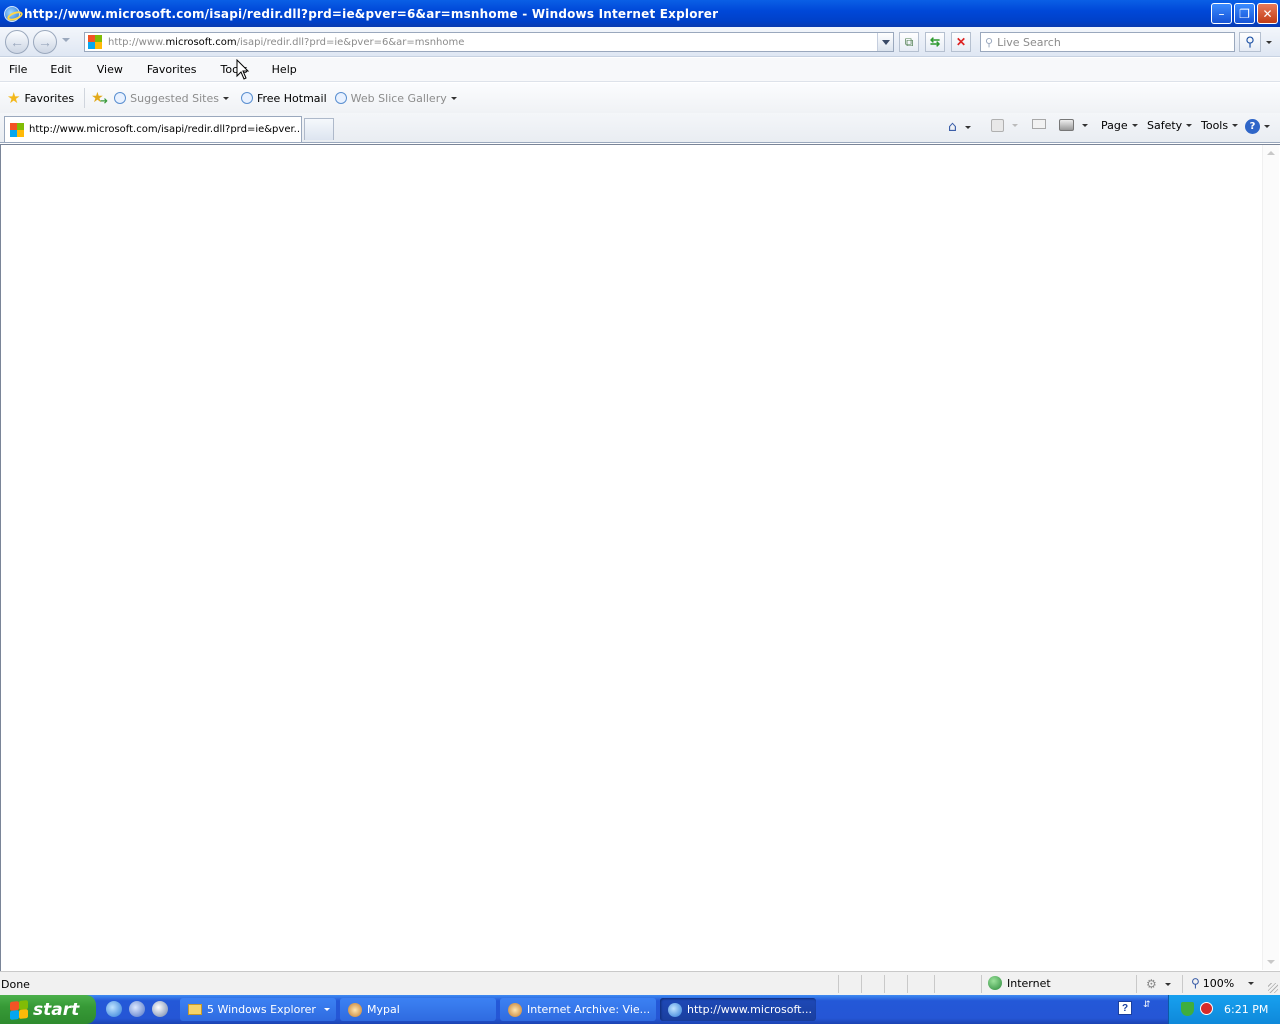  What do you see at coordinates (1004, 125) in the screenshot?
I see `feeds-button` at bounding box center [1004, 125].